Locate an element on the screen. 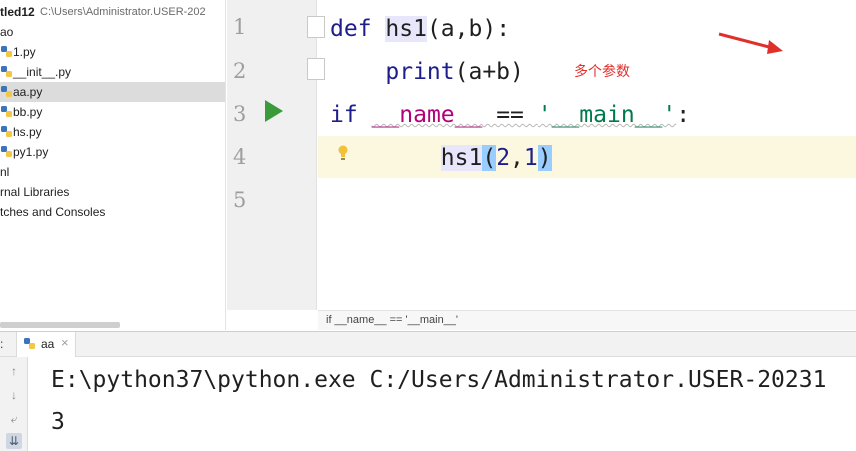  line-number: 3 is located at coordinates (240, 114).